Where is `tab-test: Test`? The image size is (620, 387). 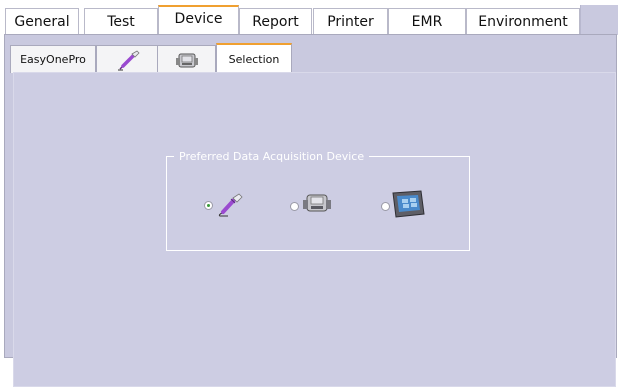 tab-test: Test is located at coordinates (121, 21).